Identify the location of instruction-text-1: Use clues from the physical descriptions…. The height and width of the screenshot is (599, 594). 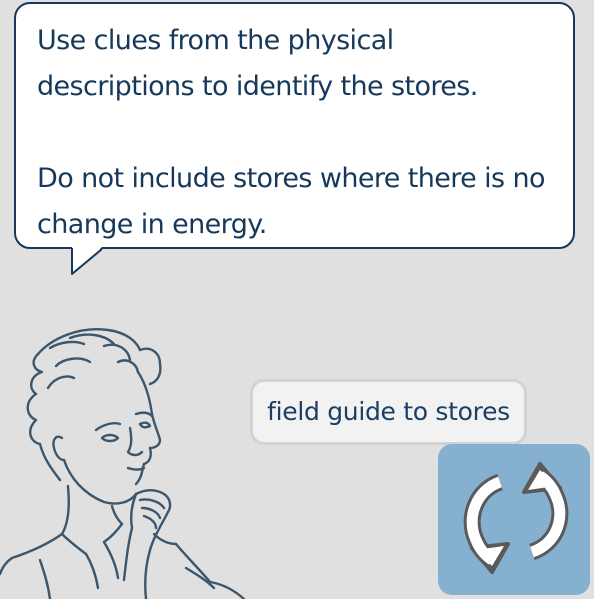
(257, 63).